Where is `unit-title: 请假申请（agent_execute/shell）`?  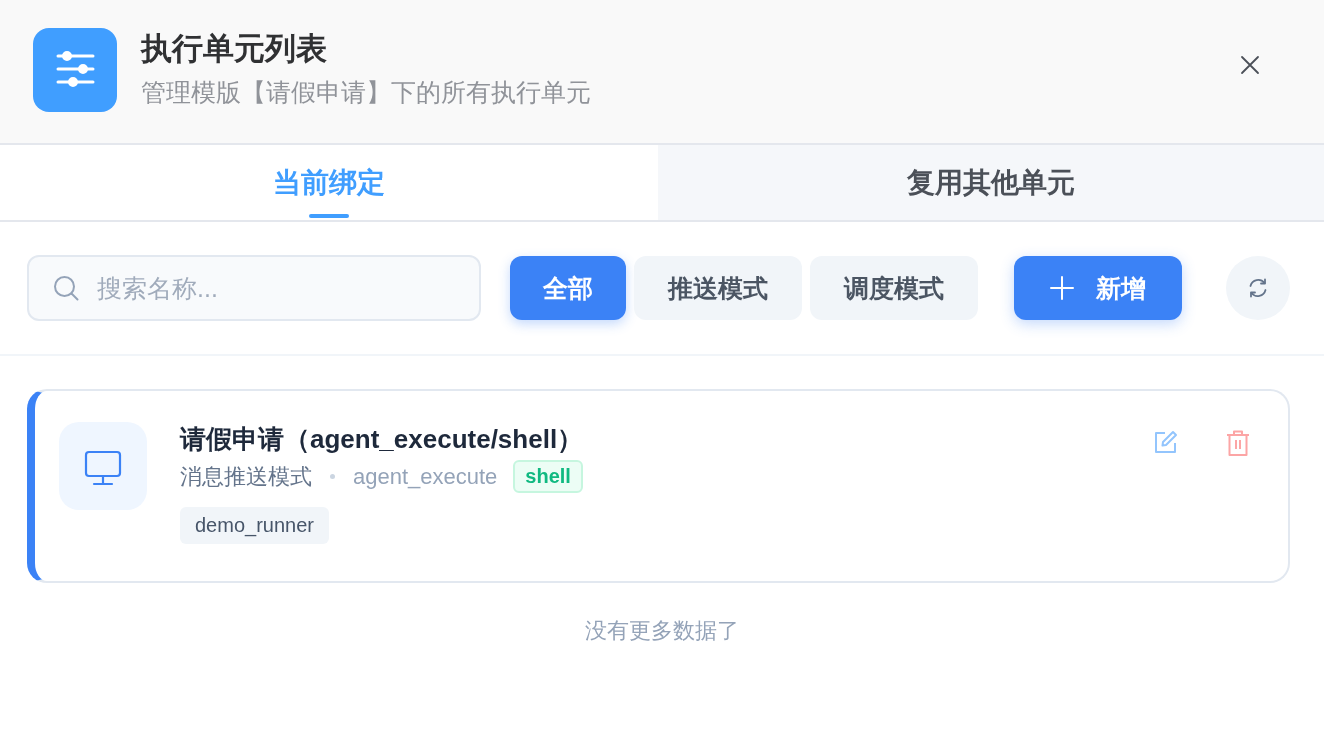 unit-title: 请假申请（agent_execute/shell） is located at coordinates (382, 439).